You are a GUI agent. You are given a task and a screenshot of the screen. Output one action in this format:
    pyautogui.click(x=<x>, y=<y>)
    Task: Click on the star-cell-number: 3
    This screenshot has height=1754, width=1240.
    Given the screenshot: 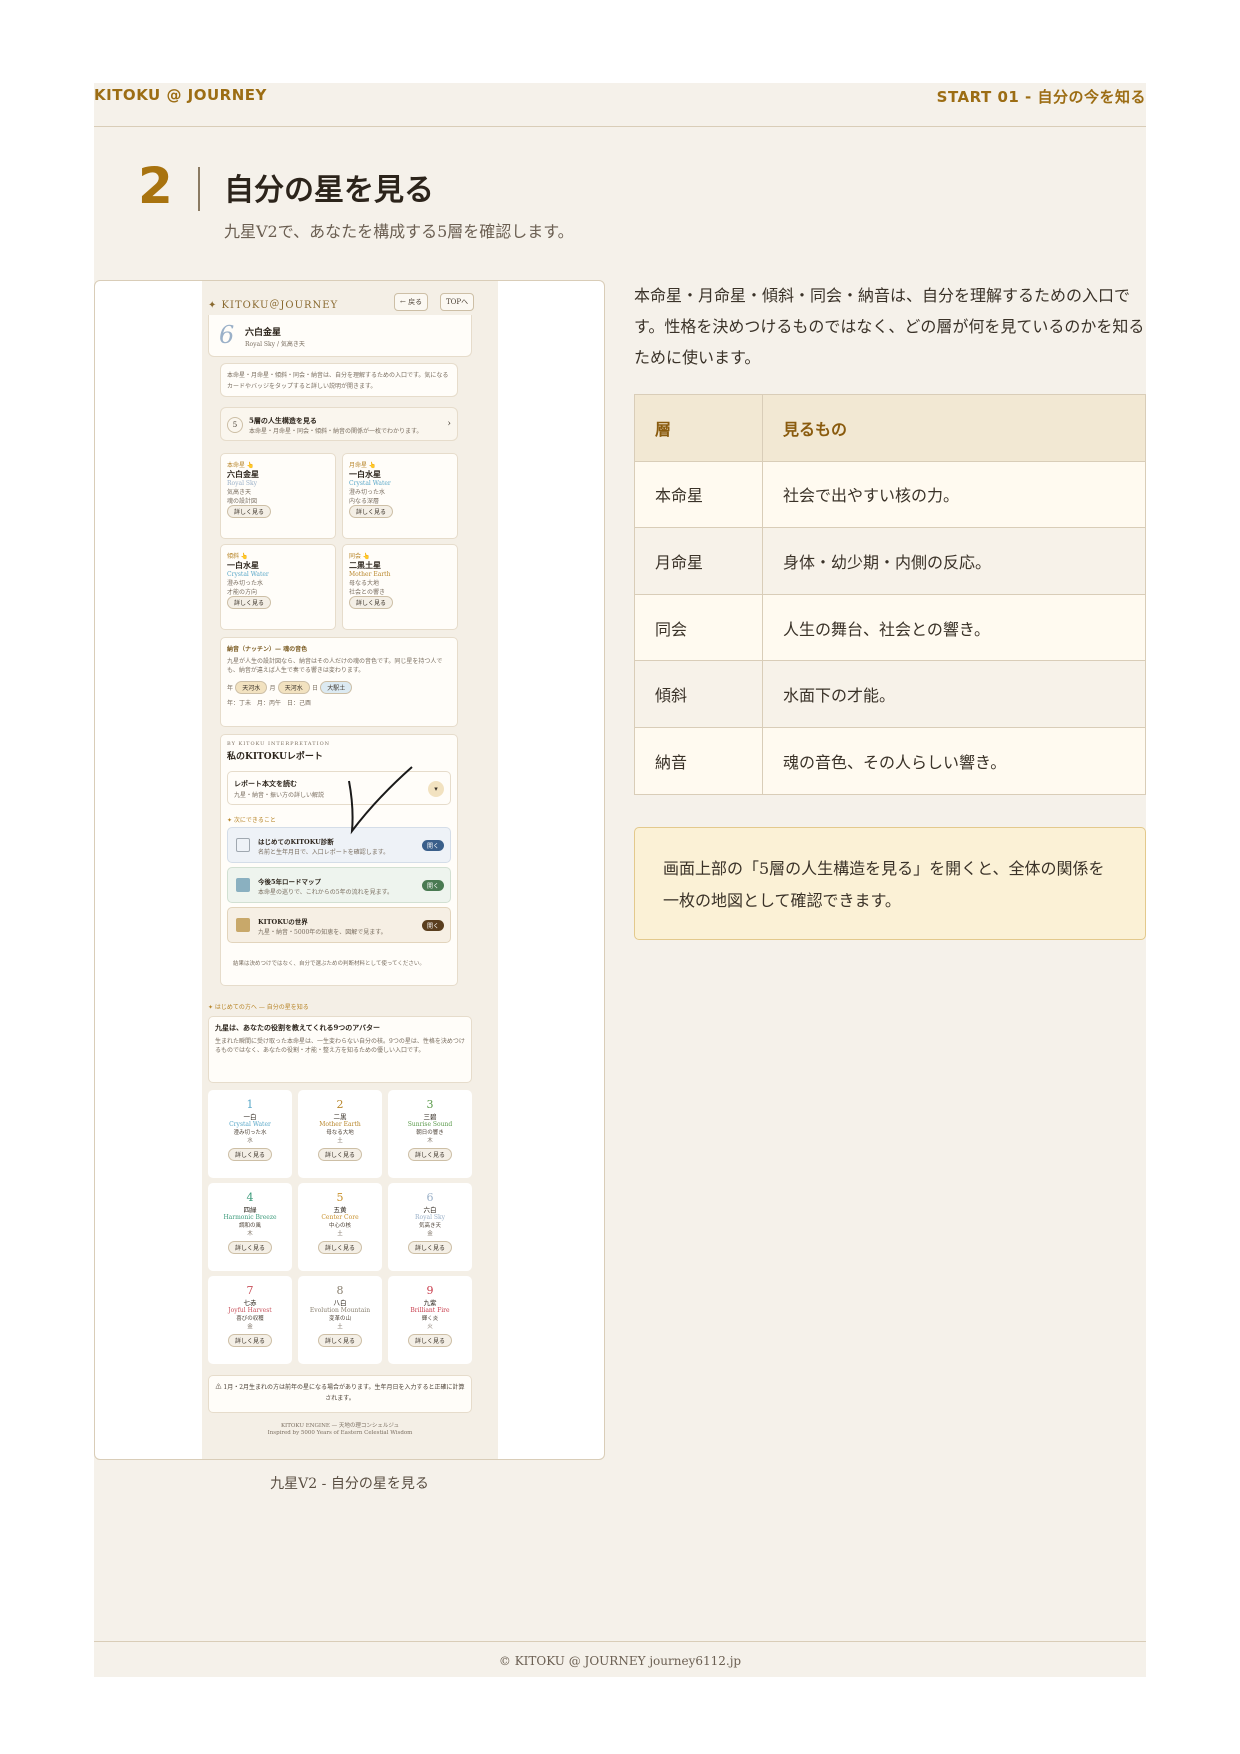 What is the action you would take?
    pyautogui.click(x=430, y=1104)
    